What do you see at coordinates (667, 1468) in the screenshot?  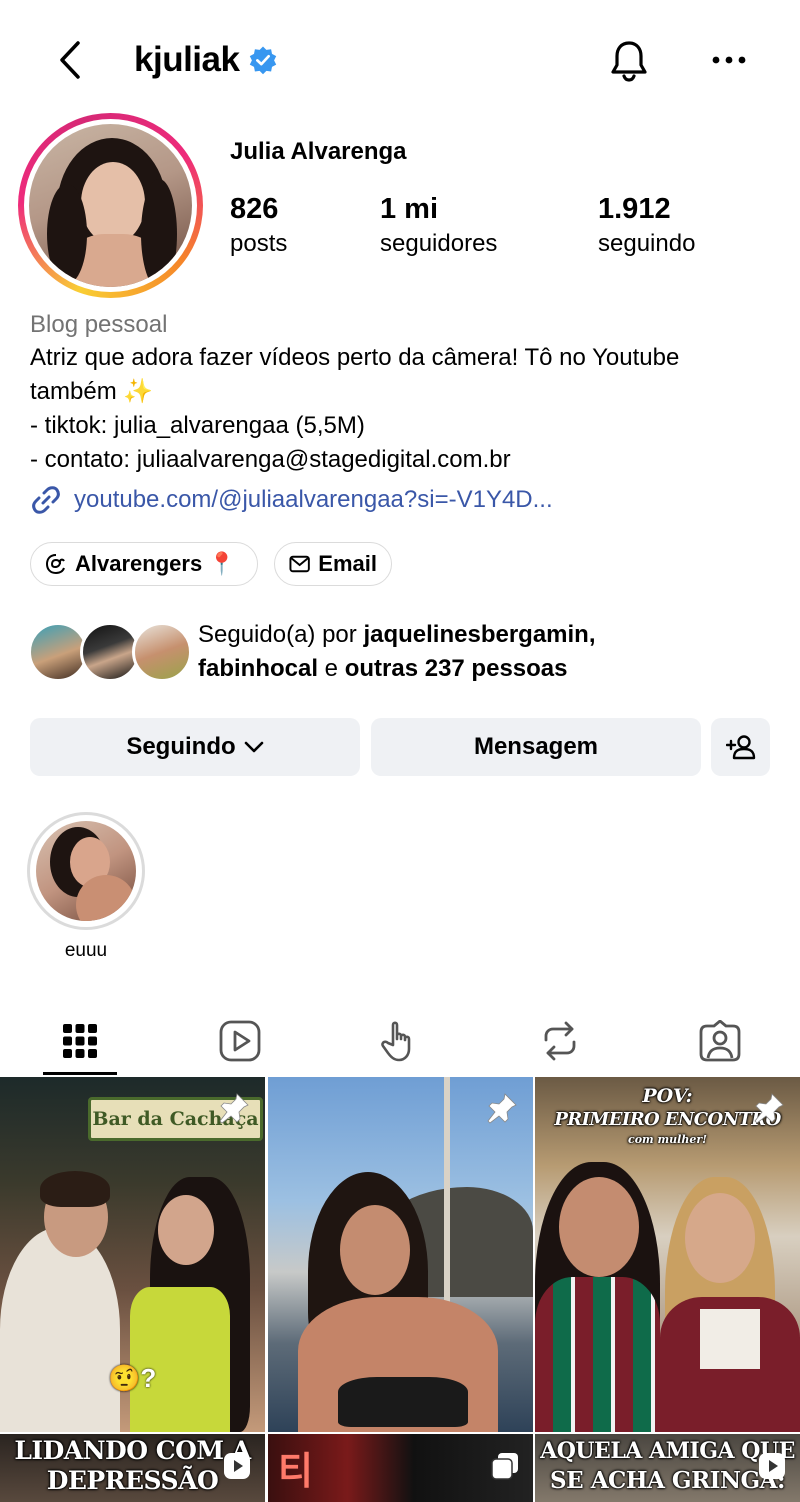 I see `post-thumbnail: AQUELA AMIGA QUE SE ACHA GRINGA:` at bounding box center [667, 1468].